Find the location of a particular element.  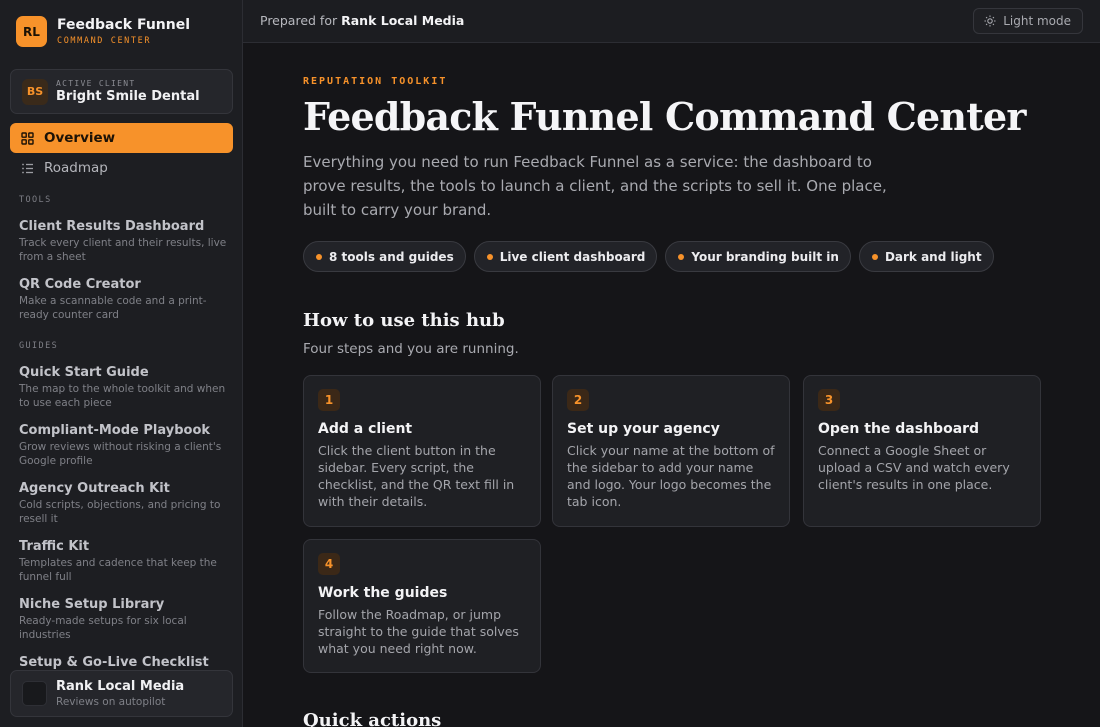

pill-label: Your branding built in is located at coordinates (765, 256).